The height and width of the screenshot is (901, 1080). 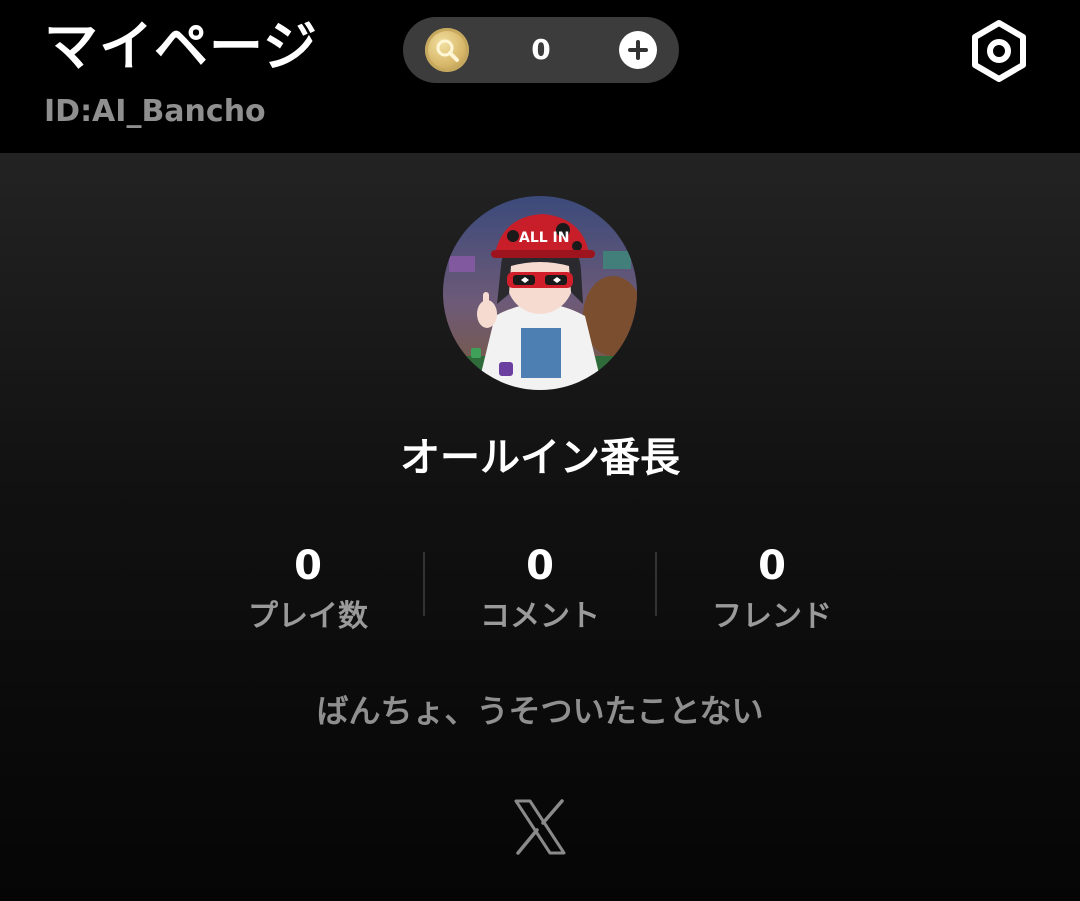 I want to click on stat-friends-label: フレンド, so click(x=772, y=616).